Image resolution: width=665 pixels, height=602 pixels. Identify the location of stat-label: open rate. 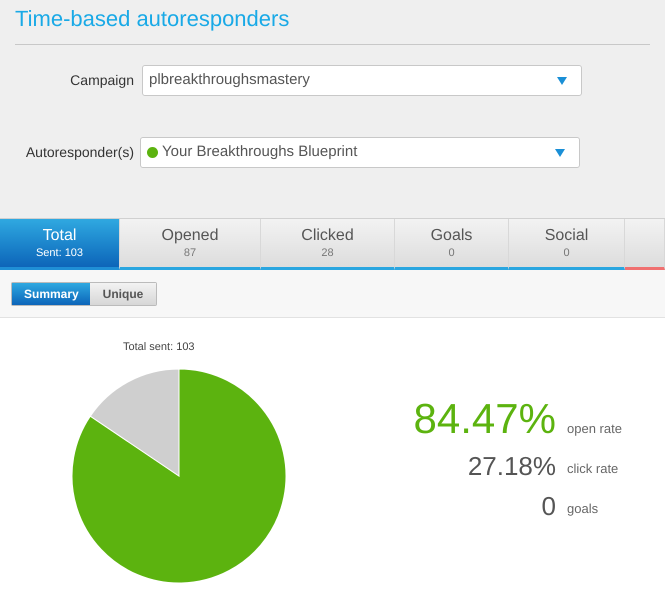
(594, 429).